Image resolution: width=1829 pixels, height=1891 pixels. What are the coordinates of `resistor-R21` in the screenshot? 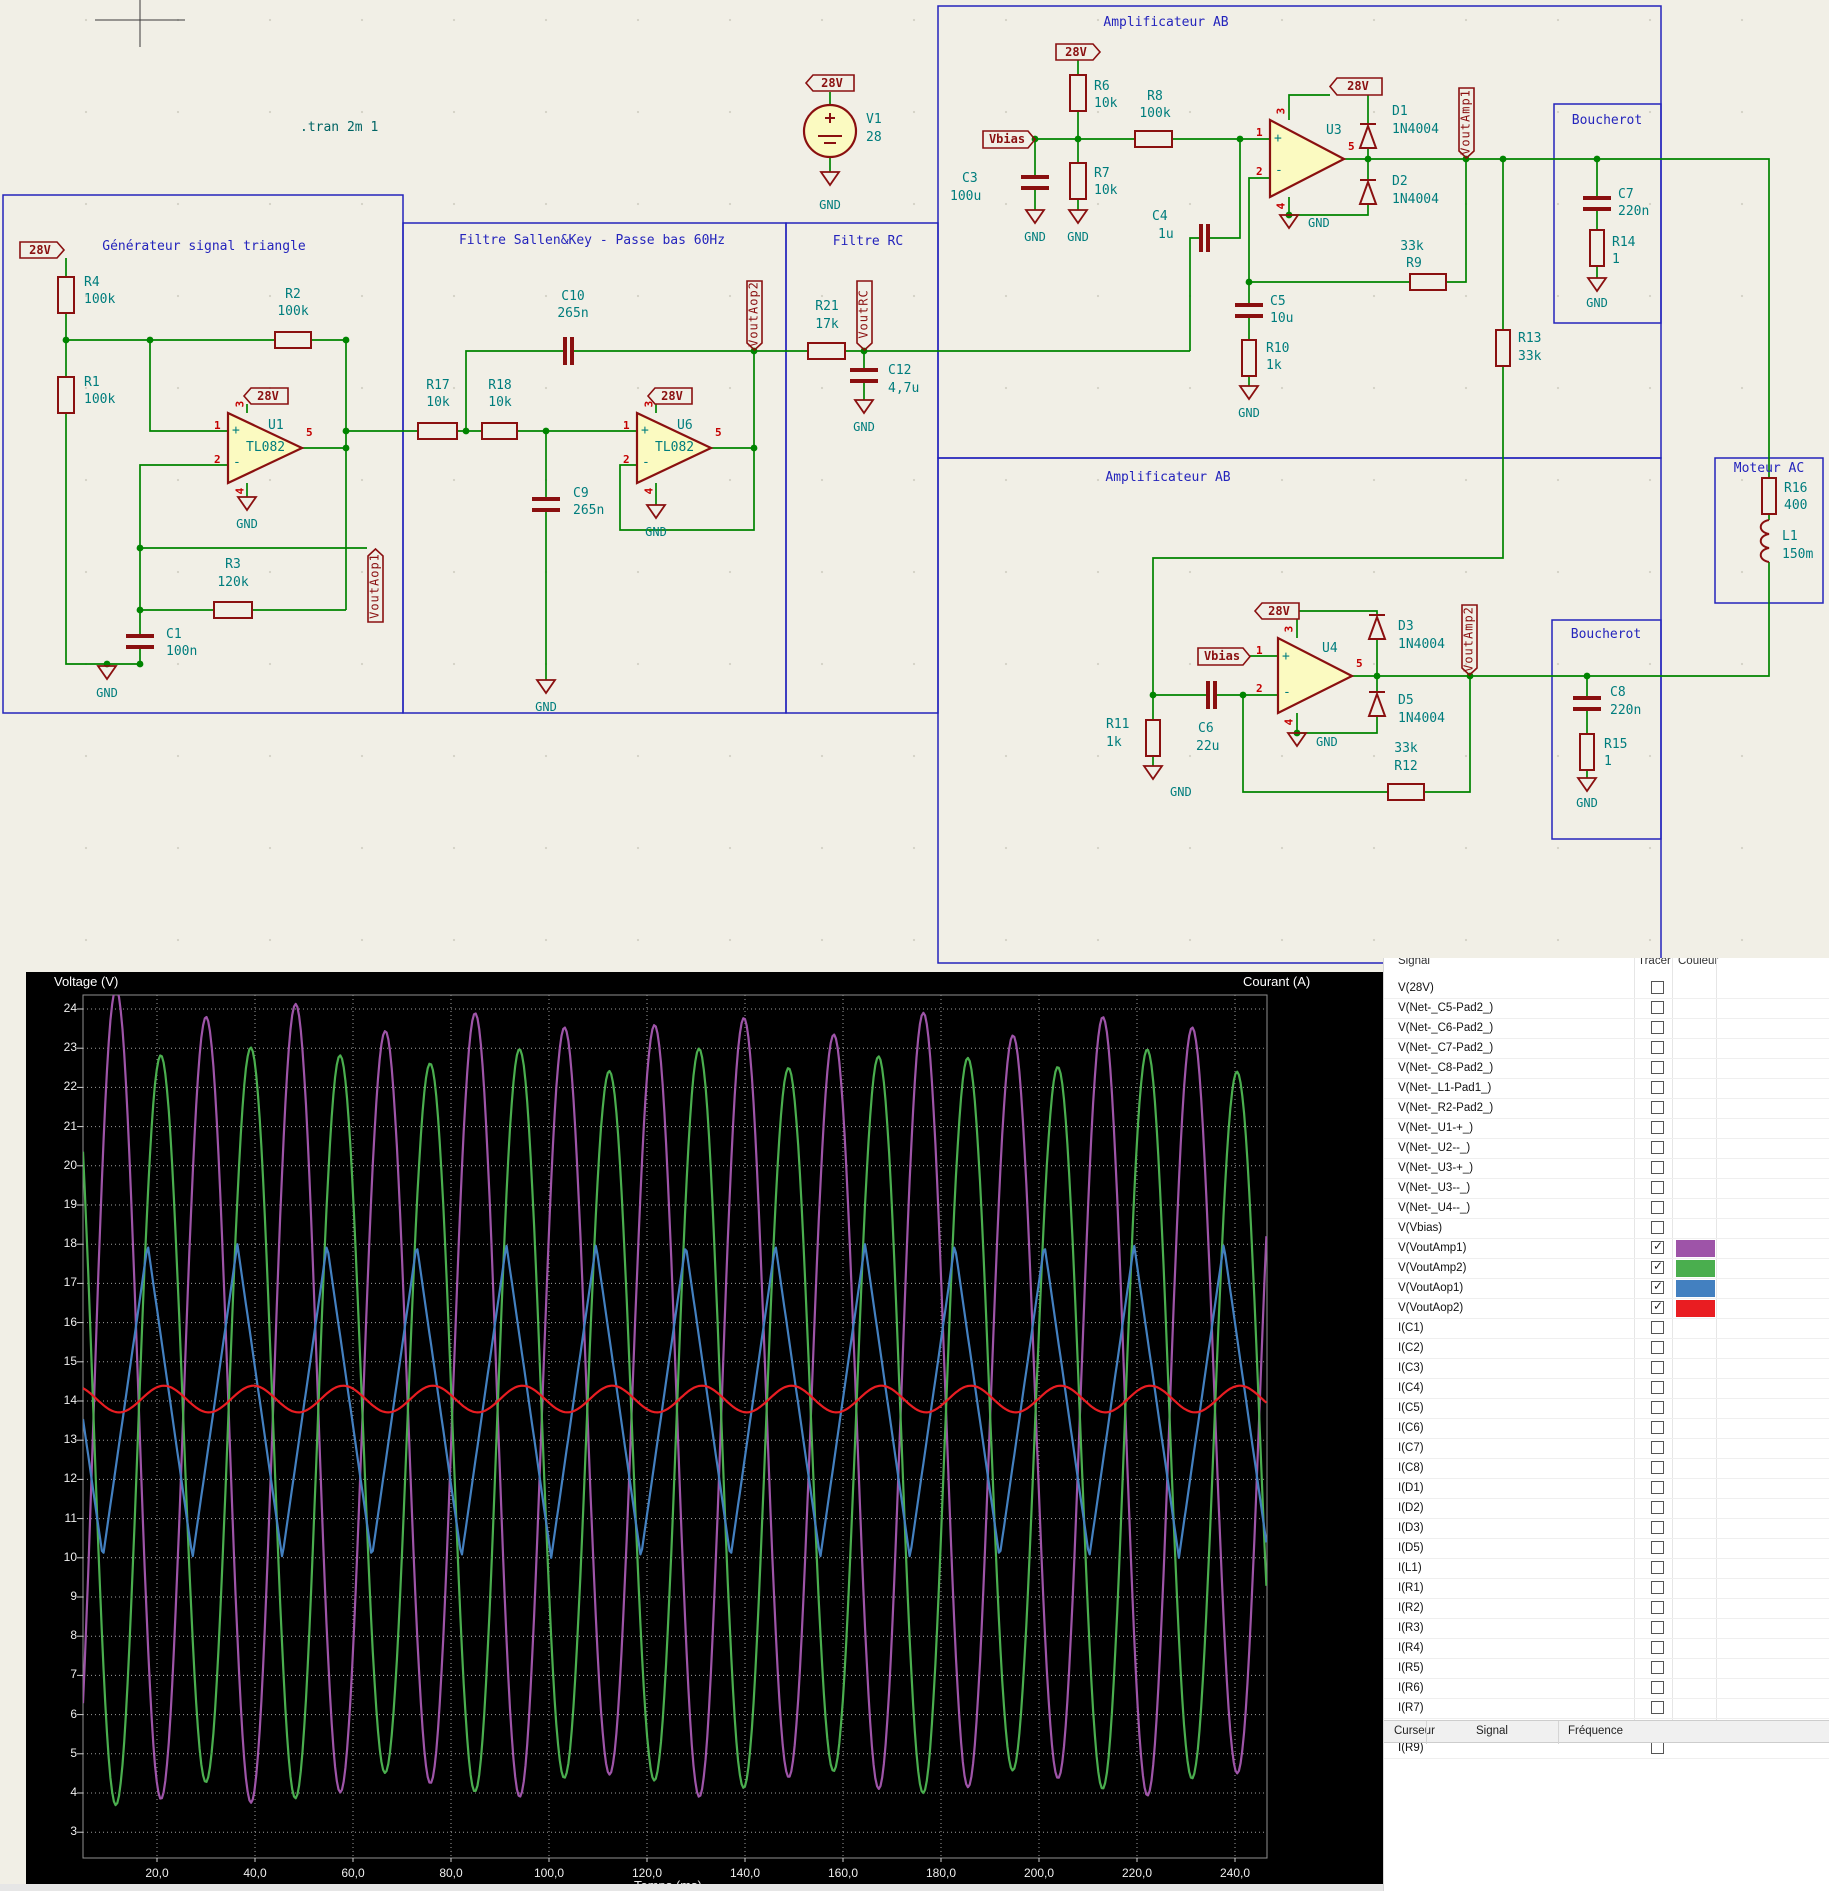 It's located at (826, 351).